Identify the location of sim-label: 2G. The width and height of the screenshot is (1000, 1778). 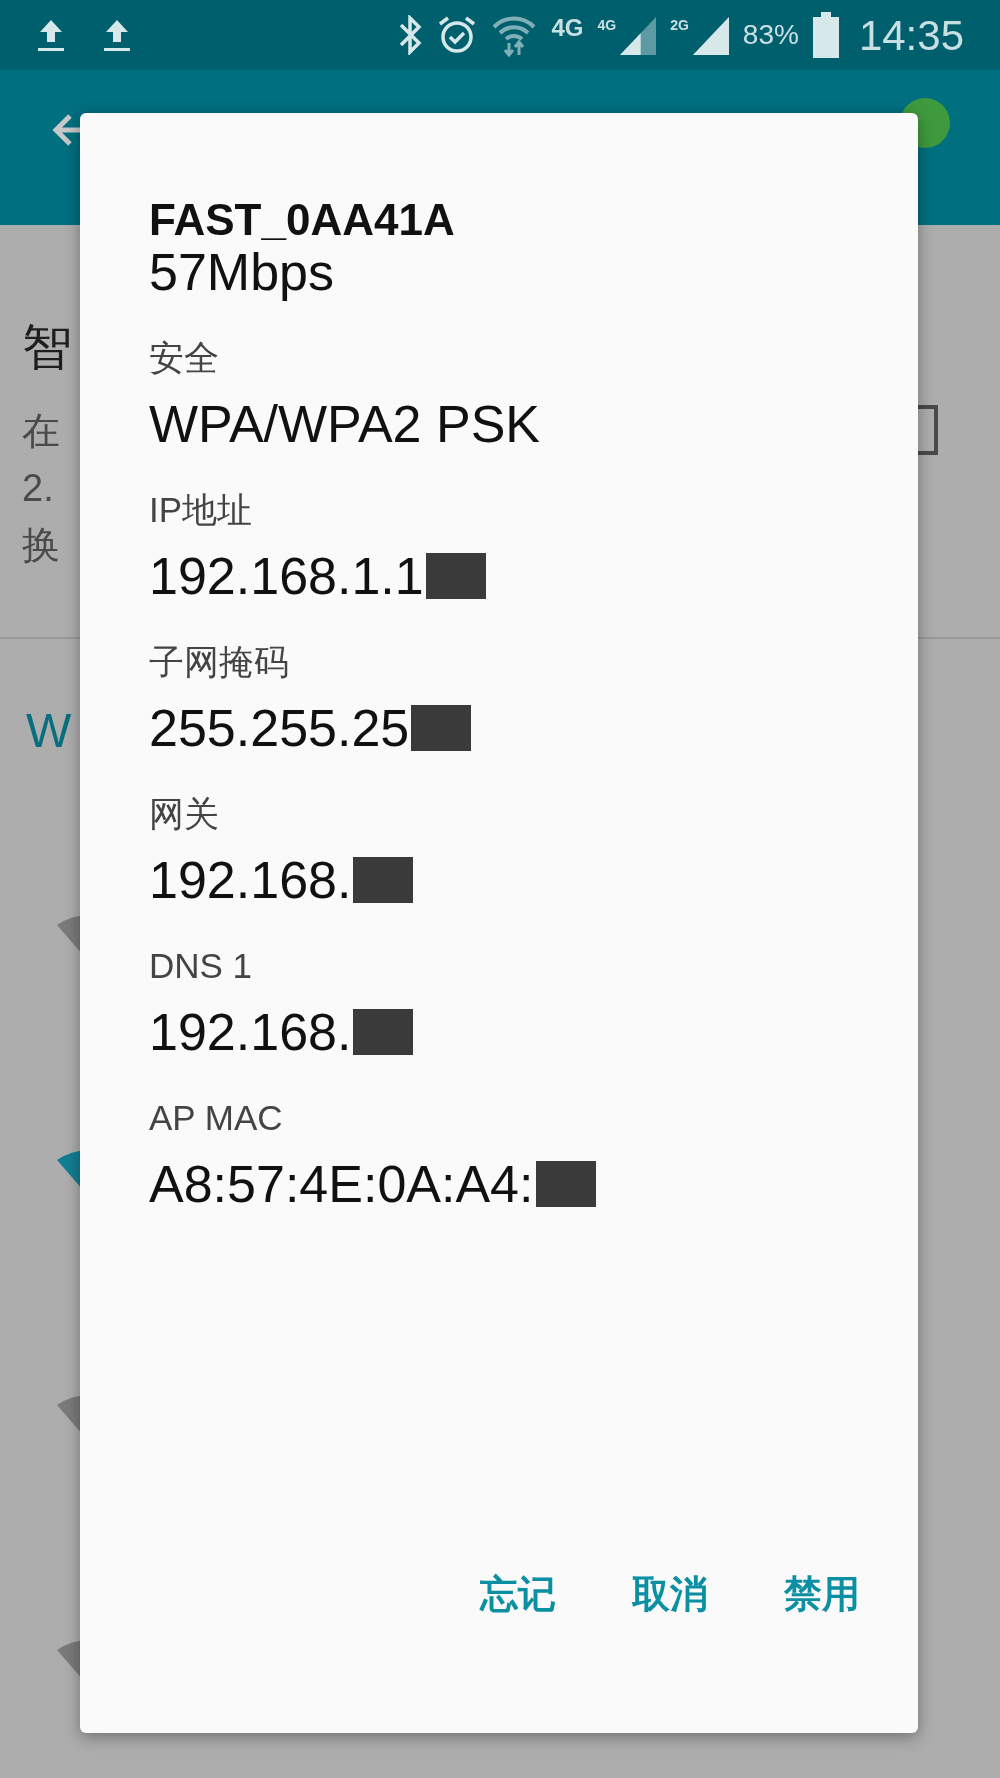
(679, 25).